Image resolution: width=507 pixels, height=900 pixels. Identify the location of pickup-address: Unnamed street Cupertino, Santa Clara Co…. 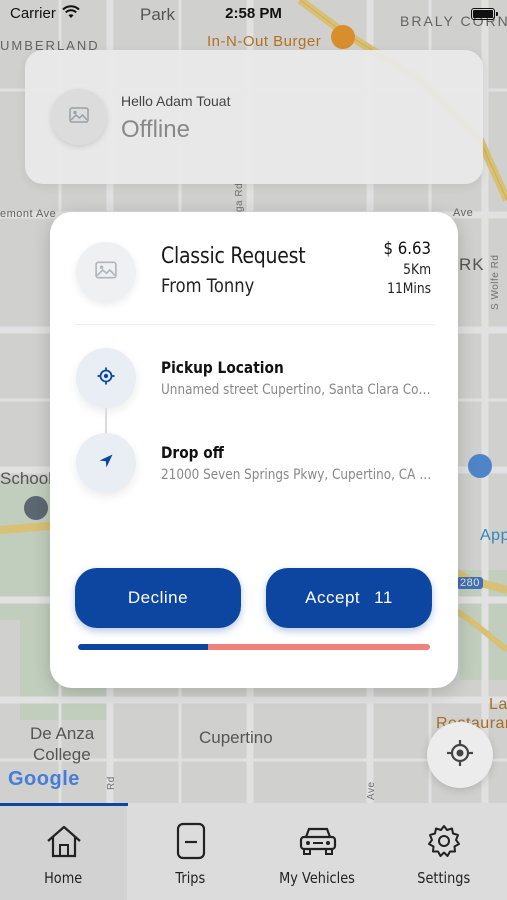
(296, 390).